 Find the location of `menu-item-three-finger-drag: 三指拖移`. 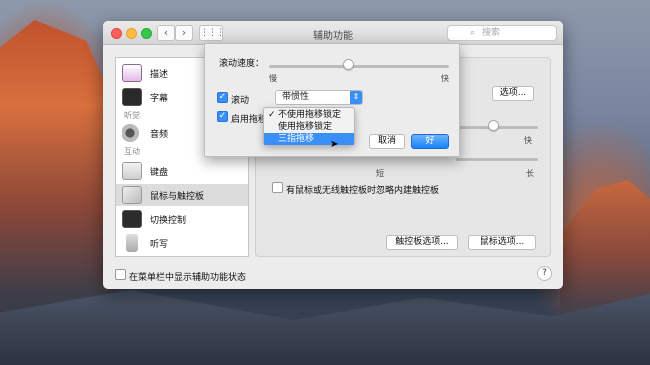

menu-item-three-finger-drag: 三指拖移 is located at coordinates (309, 139).